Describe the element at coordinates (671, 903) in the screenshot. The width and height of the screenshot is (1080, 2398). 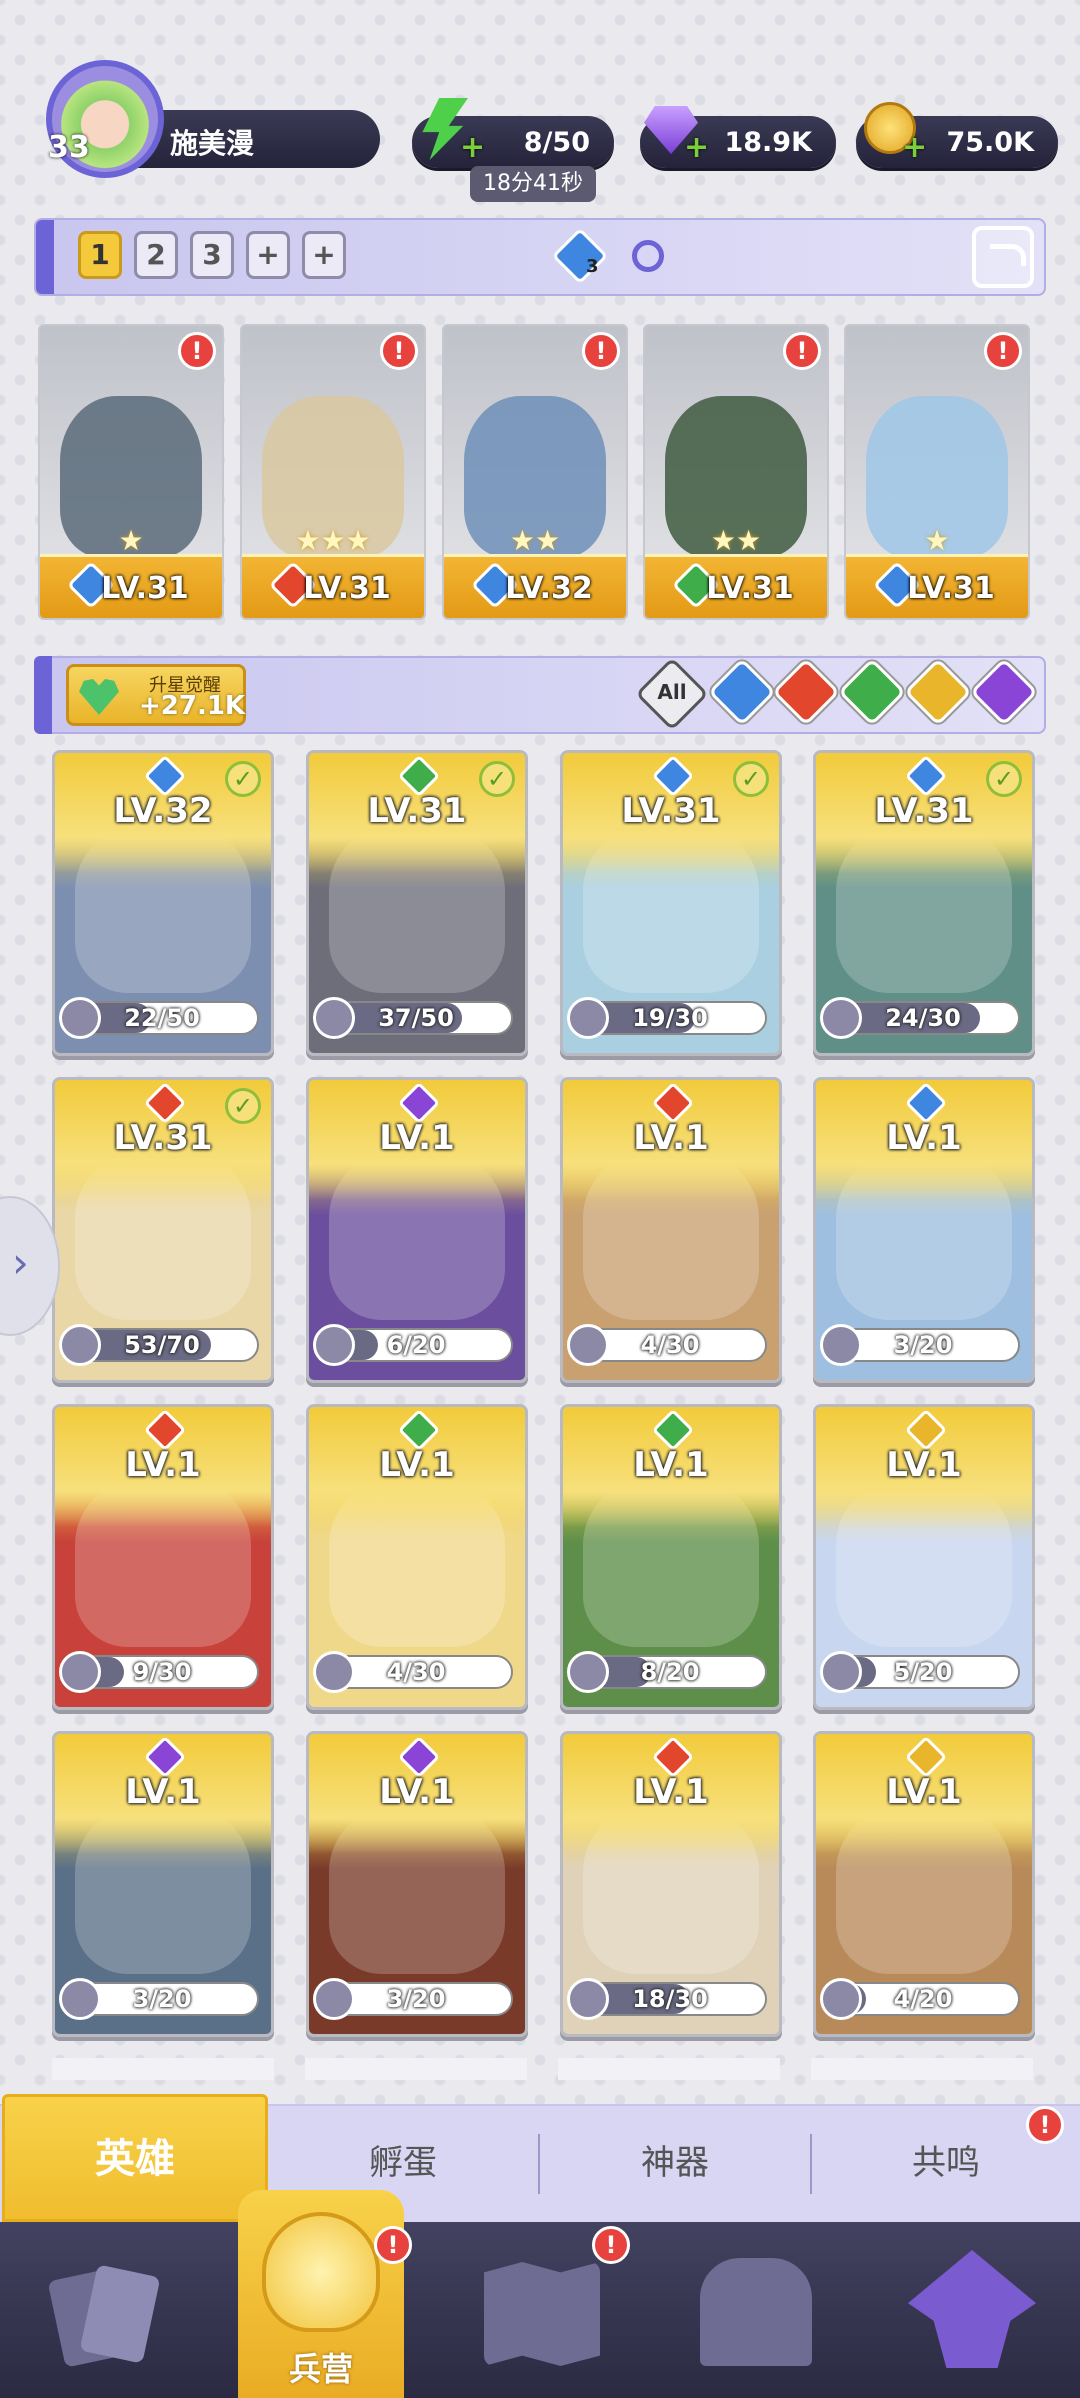
I see `hero-card: ✓ LV.31 19/30` at that location.